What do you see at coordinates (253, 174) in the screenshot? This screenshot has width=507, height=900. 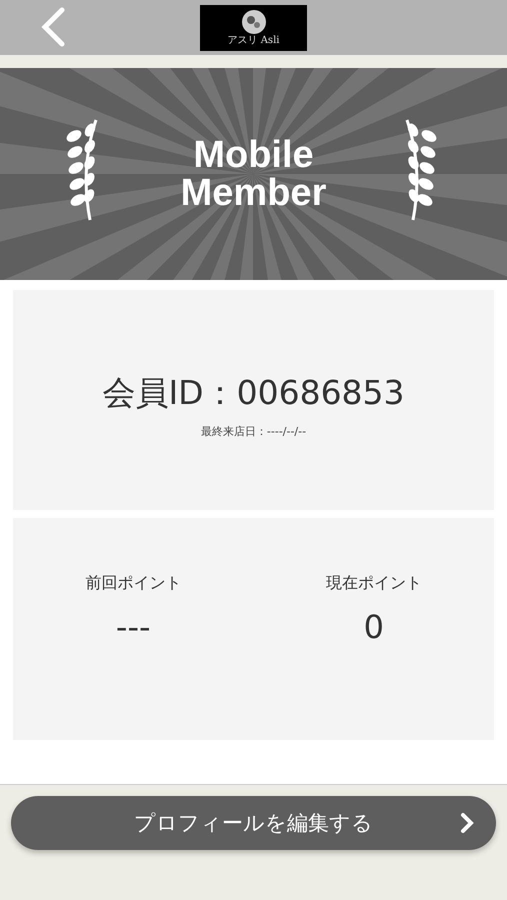 I see `banner-title: Mobile Member` at bounding box center [253, 174].